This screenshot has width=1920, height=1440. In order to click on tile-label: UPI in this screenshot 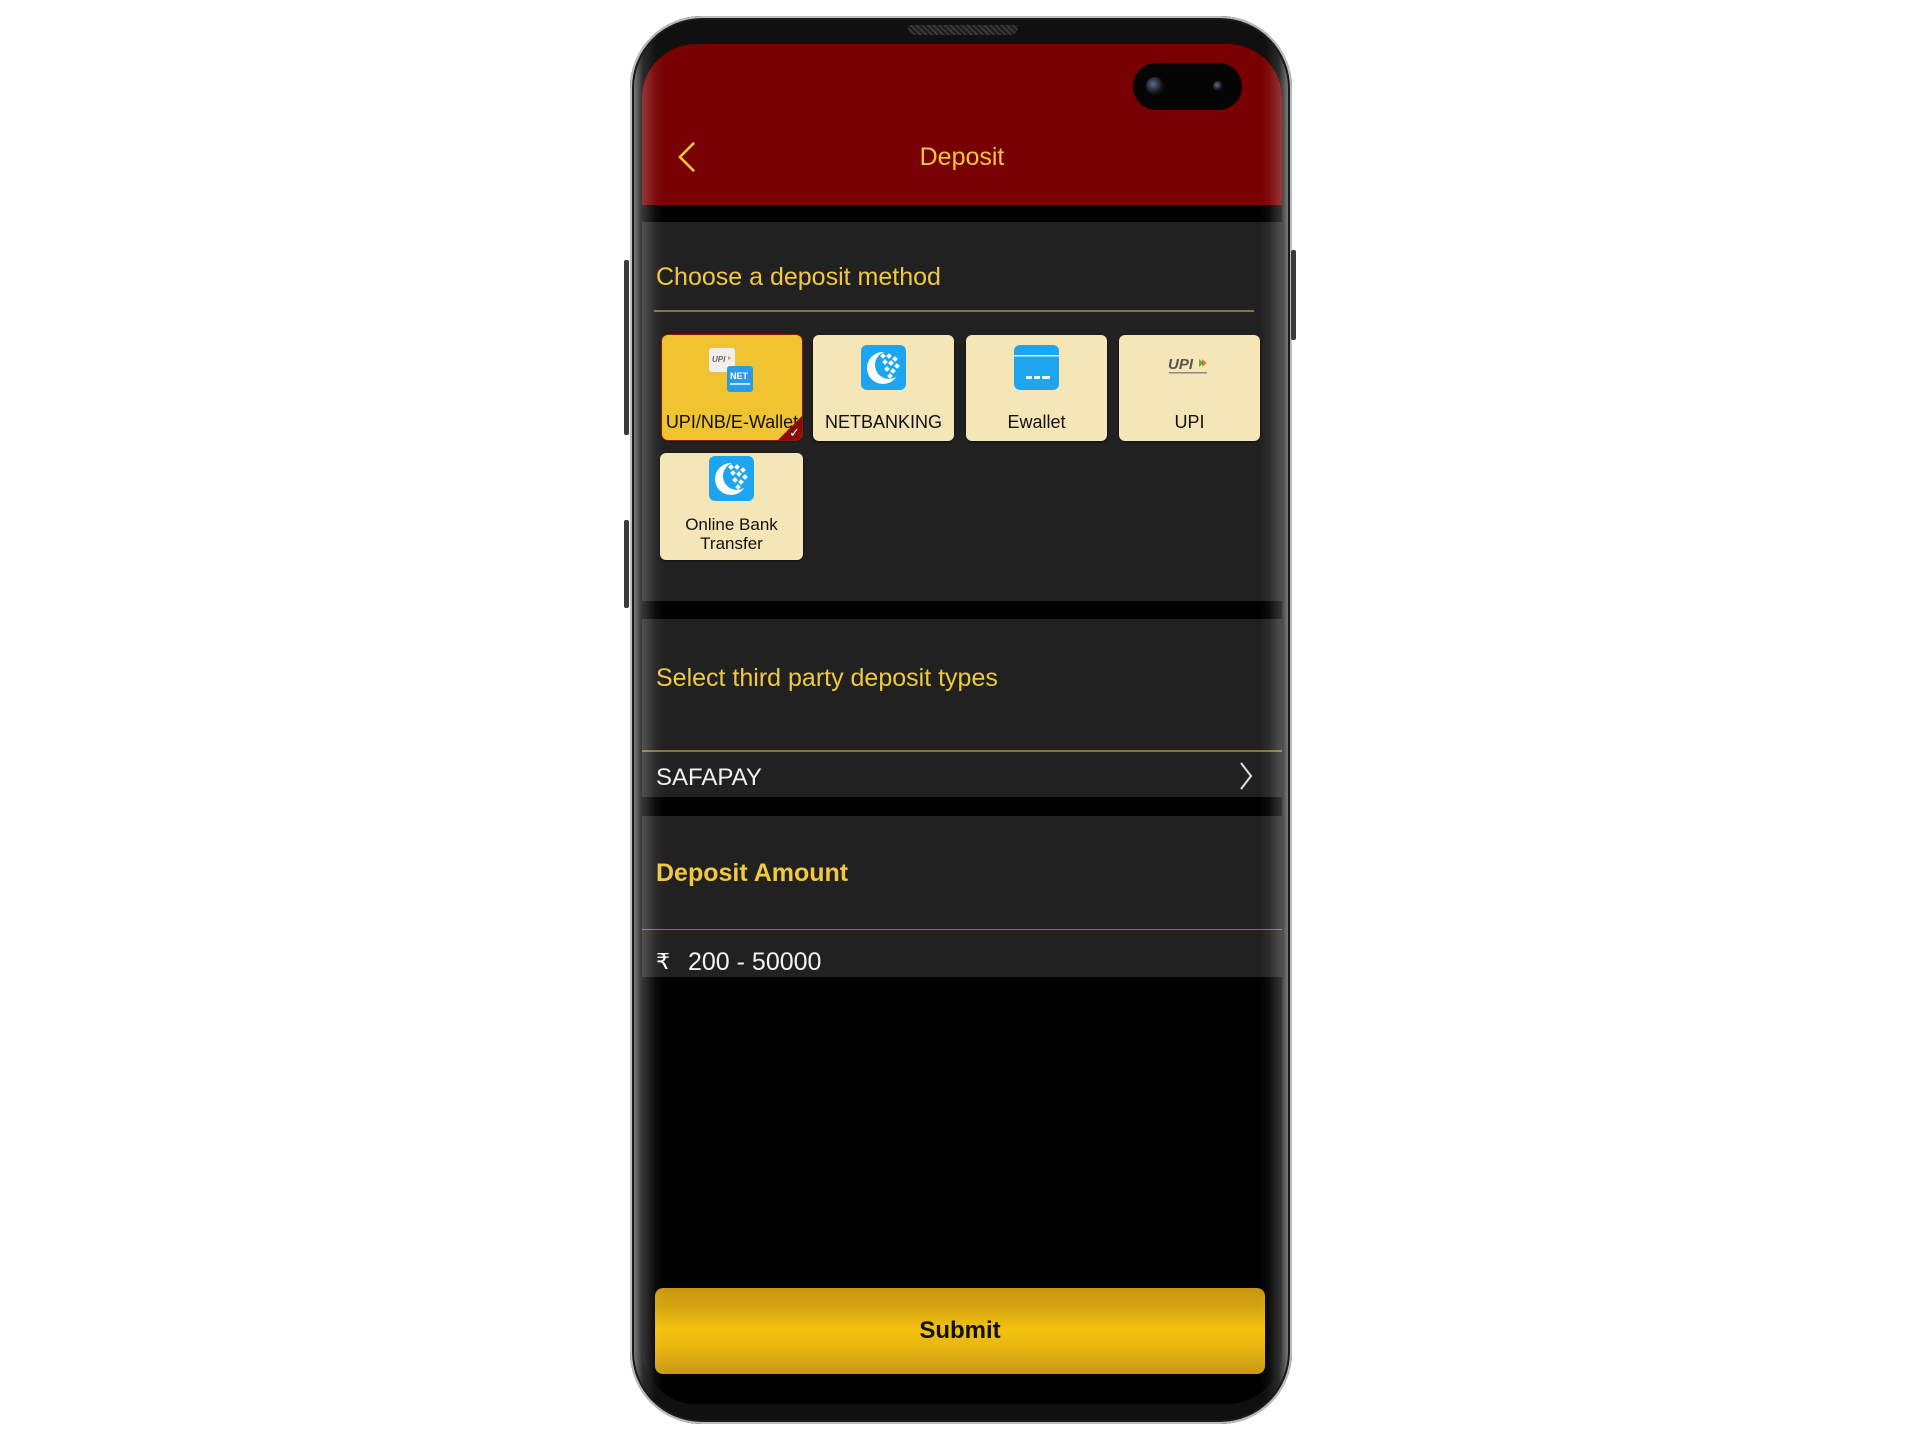, I will do `click(1189, 422)`.